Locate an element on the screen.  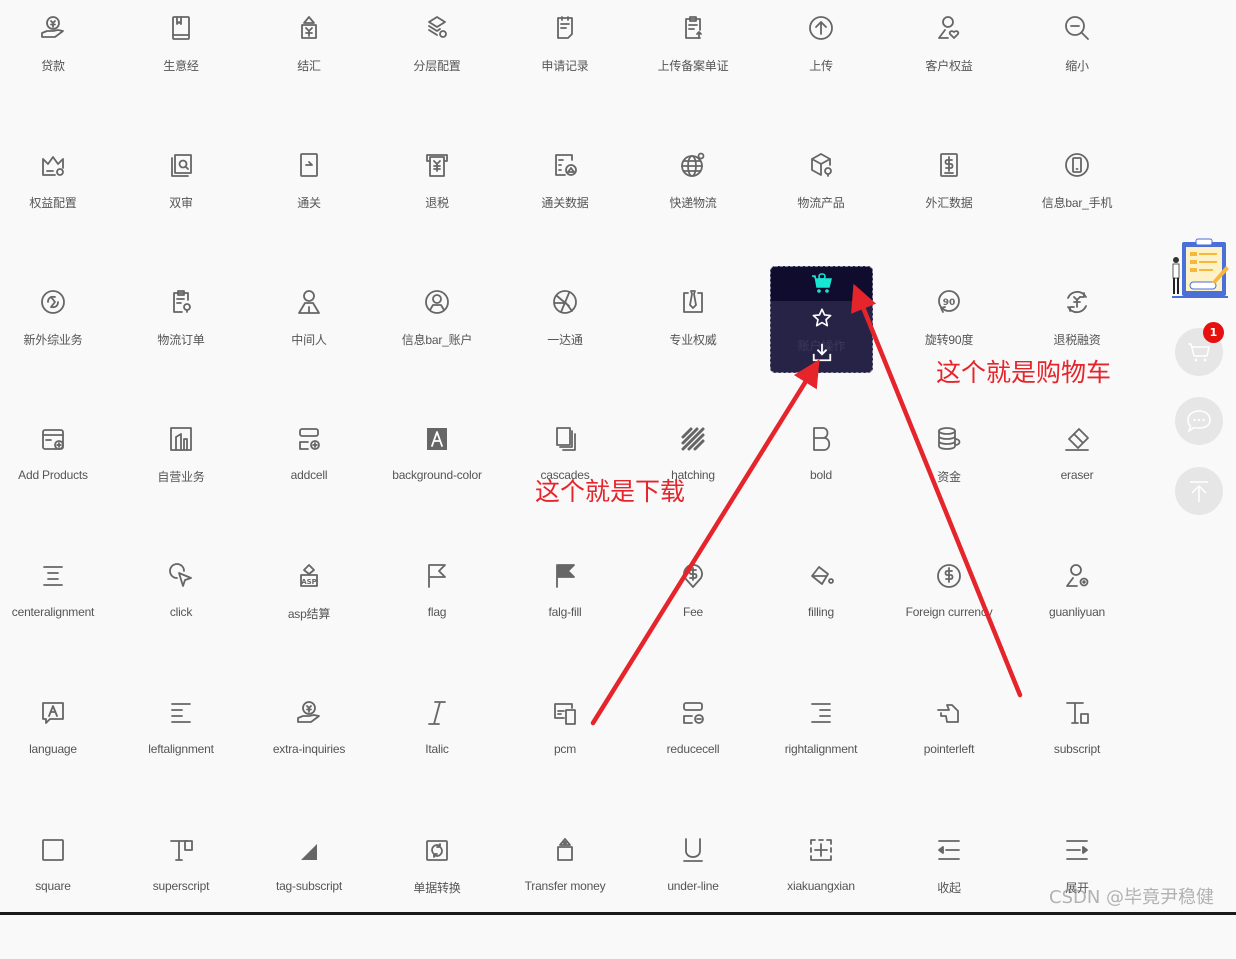
customs-data-icon is located at coordinates (565, 165).